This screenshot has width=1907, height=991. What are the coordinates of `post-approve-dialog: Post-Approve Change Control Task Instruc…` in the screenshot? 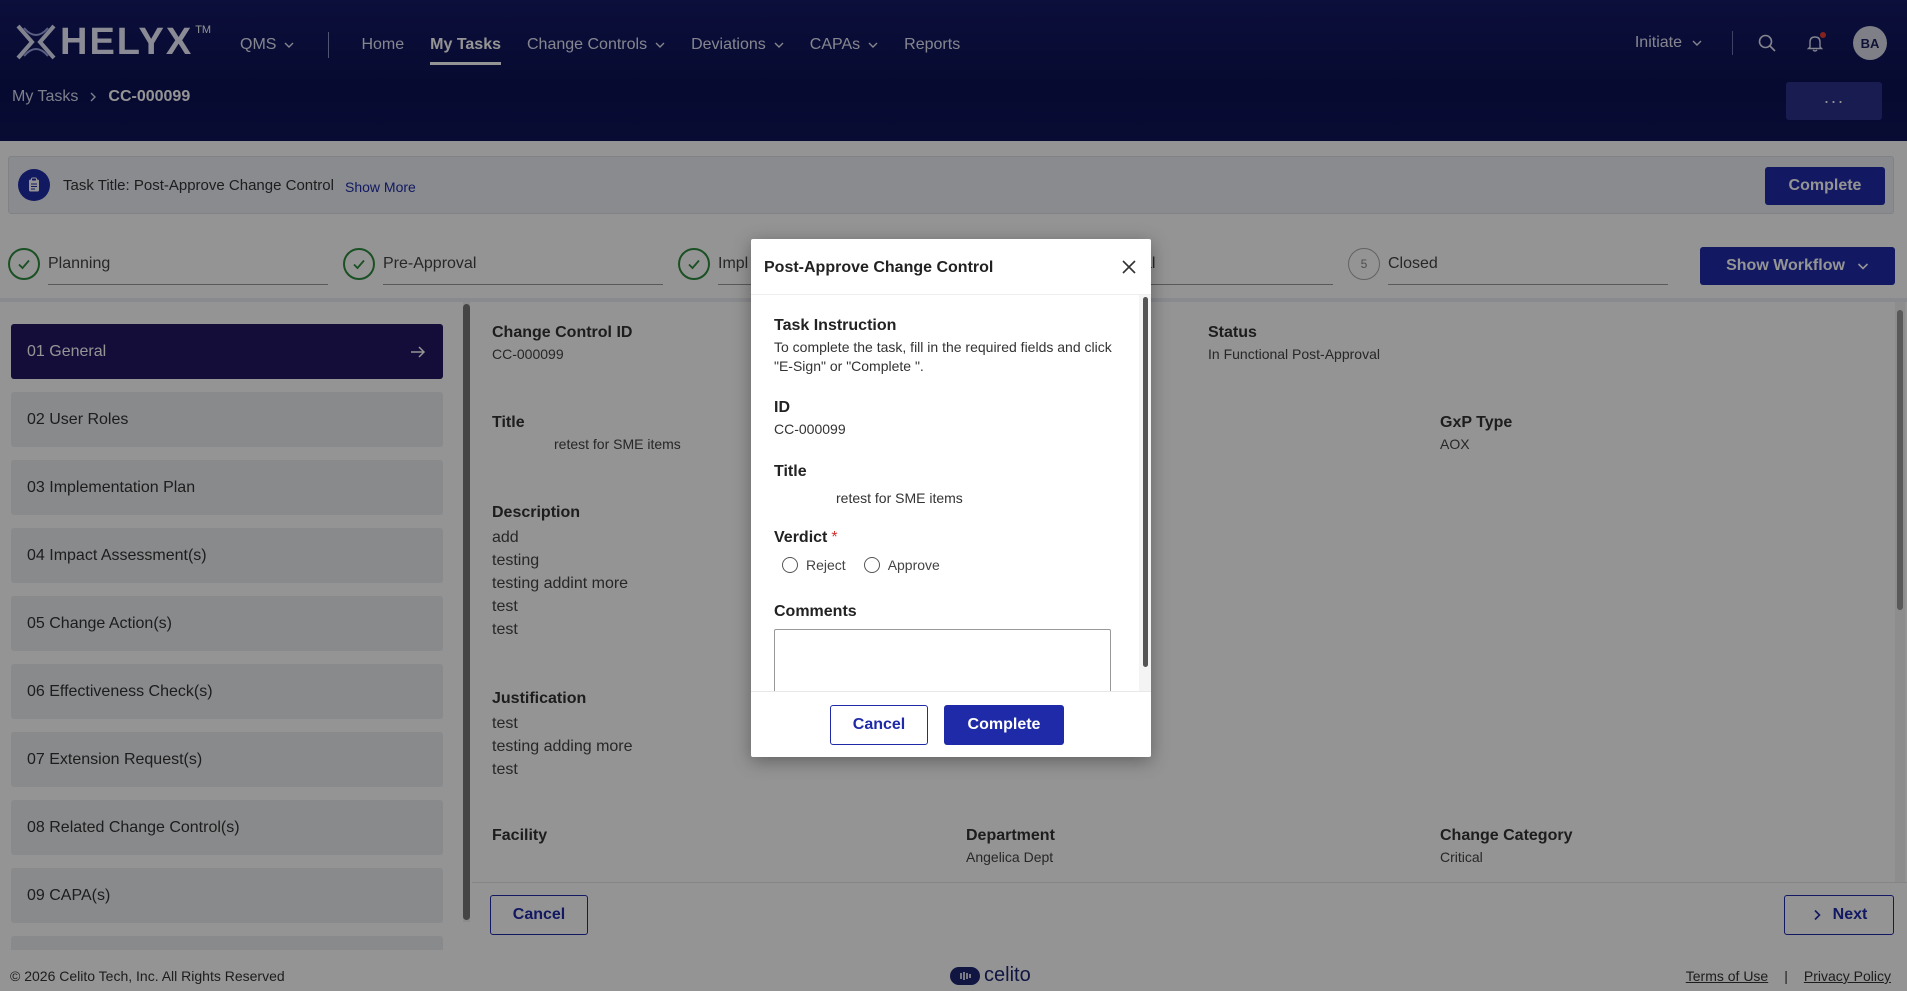 It's located at (951, 498).